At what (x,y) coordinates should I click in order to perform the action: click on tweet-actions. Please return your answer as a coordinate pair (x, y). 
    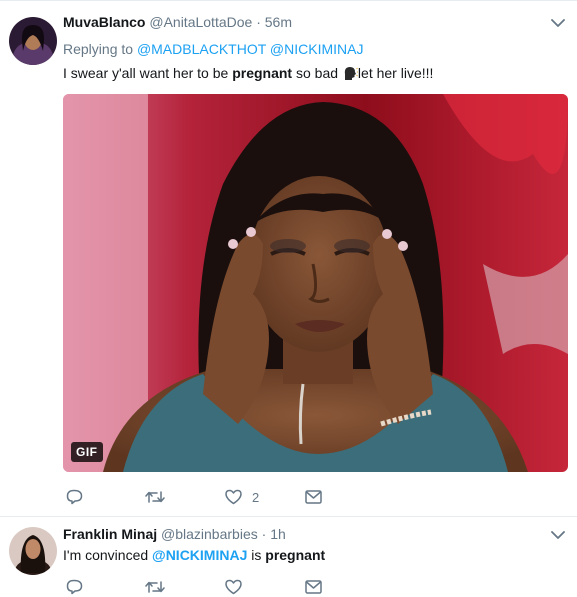
    Looking at the image, I should click on (213, 587).